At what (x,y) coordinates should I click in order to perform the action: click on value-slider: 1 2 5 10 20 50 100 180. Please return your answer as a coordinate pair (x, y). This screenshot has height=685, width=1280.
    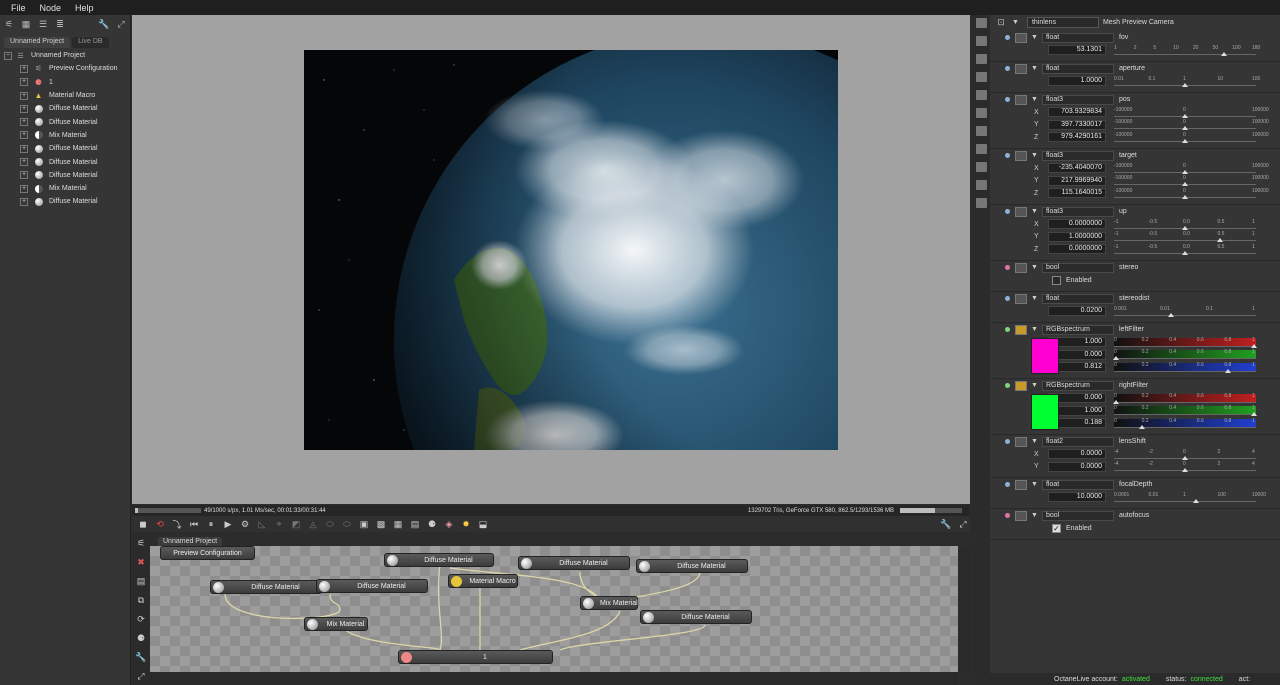
    Looking at the image, I should click on (1187, 50).